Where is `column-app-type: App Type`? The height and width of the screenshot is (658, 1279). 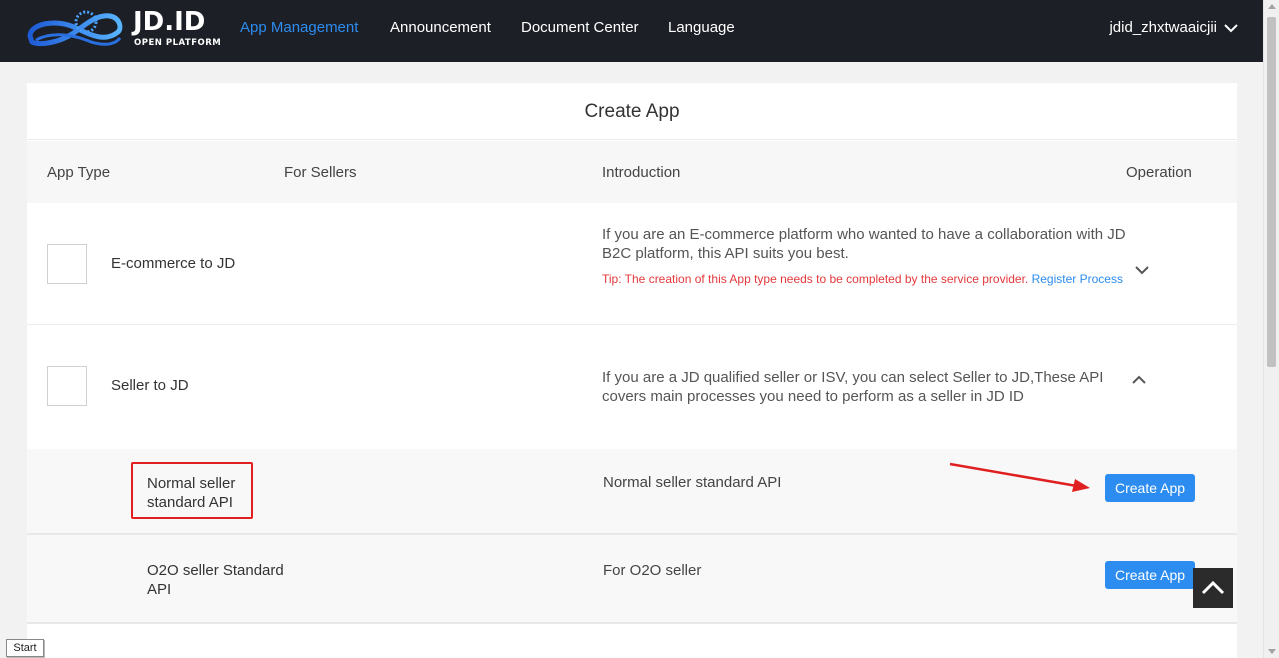
column-app-type: App Type is located at coordinates (79, 172).